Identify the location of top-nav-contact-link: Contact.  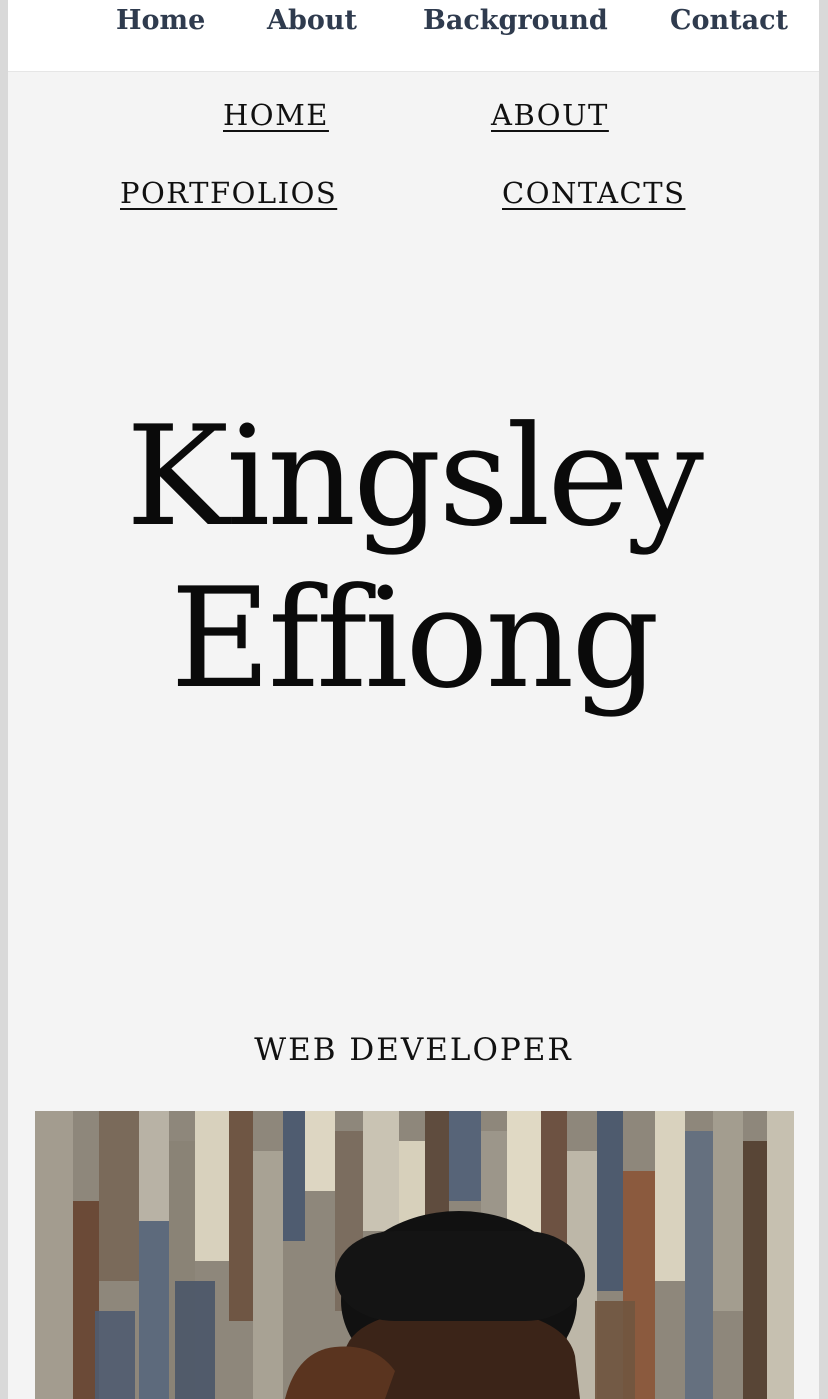
(729, 21).